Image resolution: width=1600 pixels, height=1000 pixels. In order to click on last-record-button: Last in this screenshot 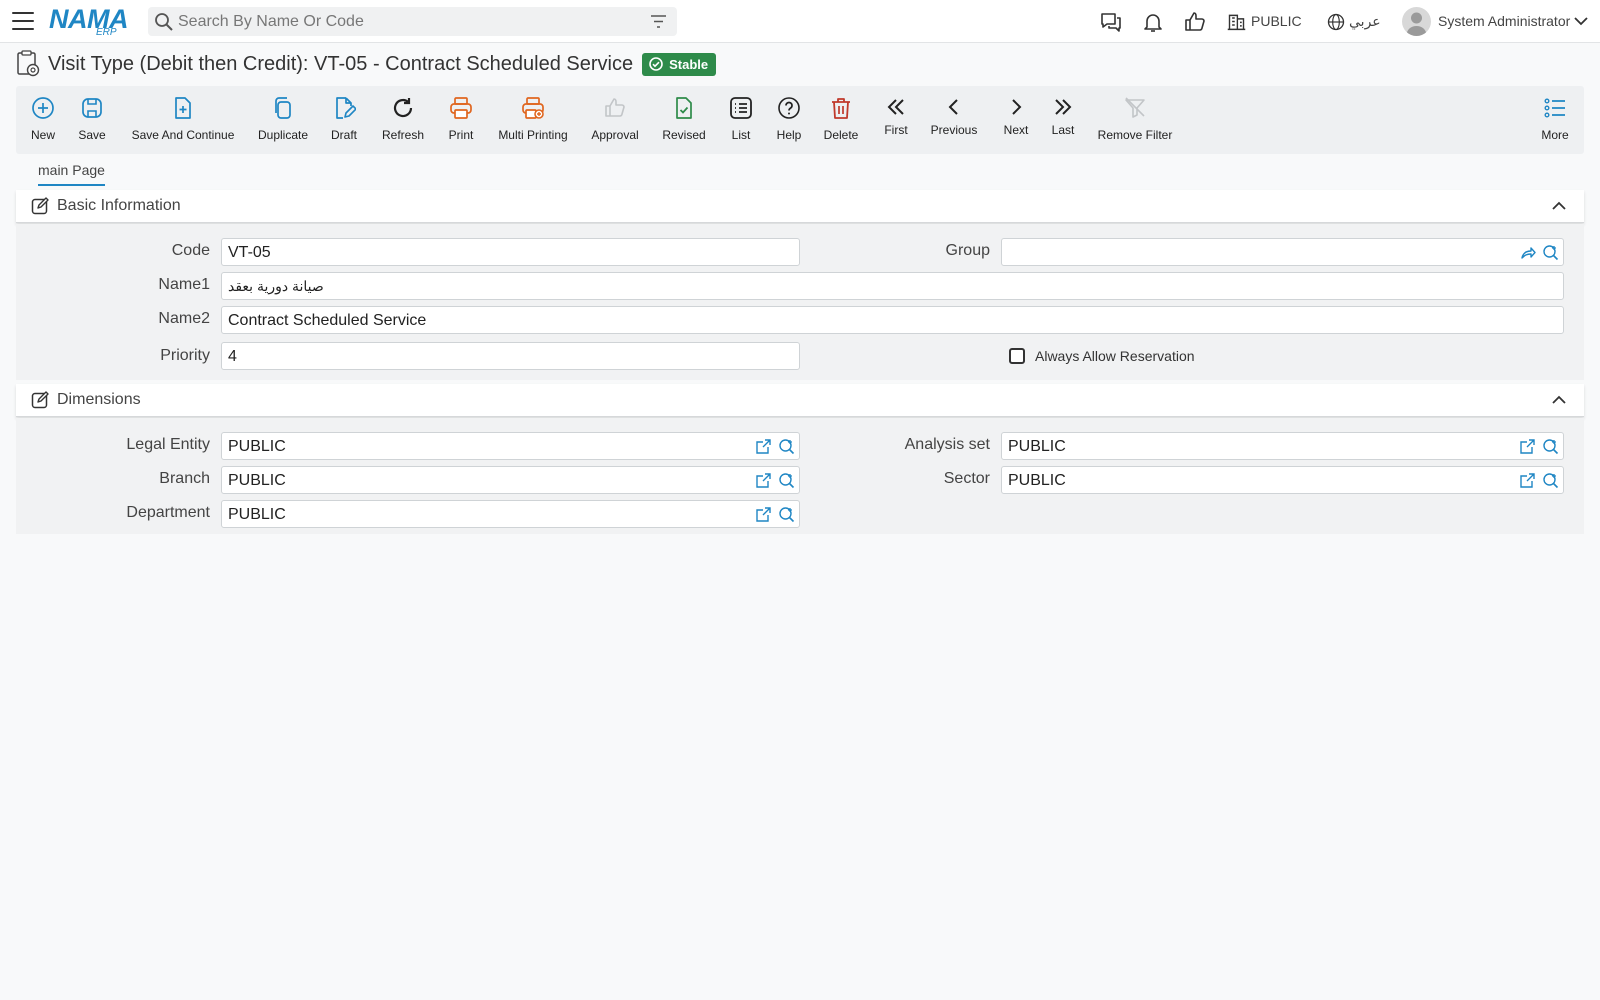, I will do `click(1063, 120)`.